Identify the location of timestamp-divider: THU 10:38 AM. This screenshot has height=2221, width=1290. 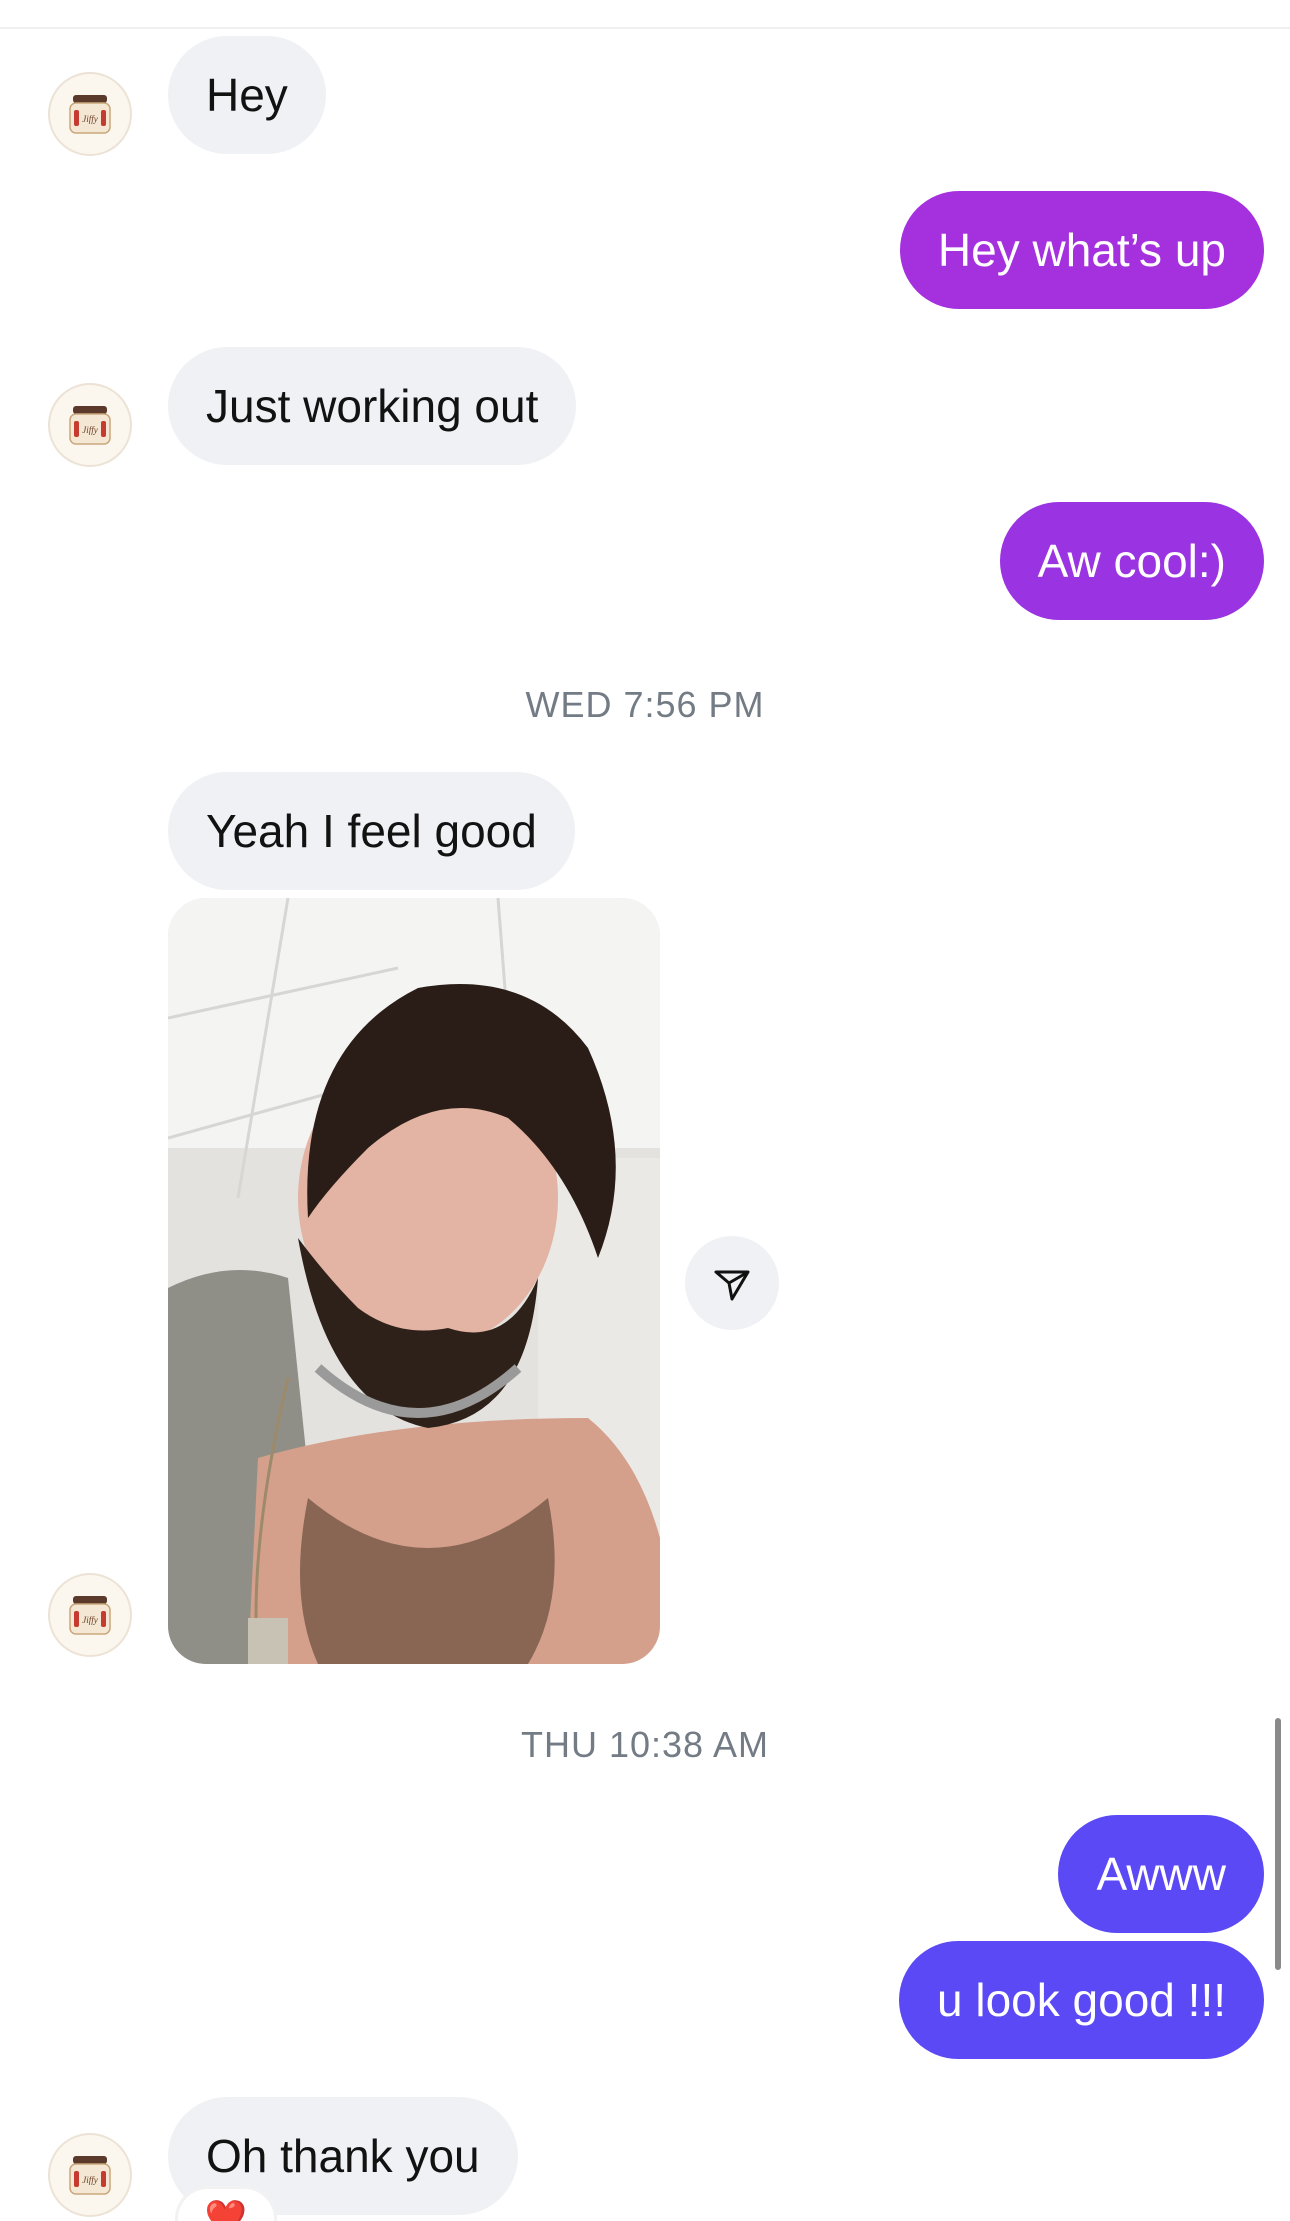
(645, 1744).